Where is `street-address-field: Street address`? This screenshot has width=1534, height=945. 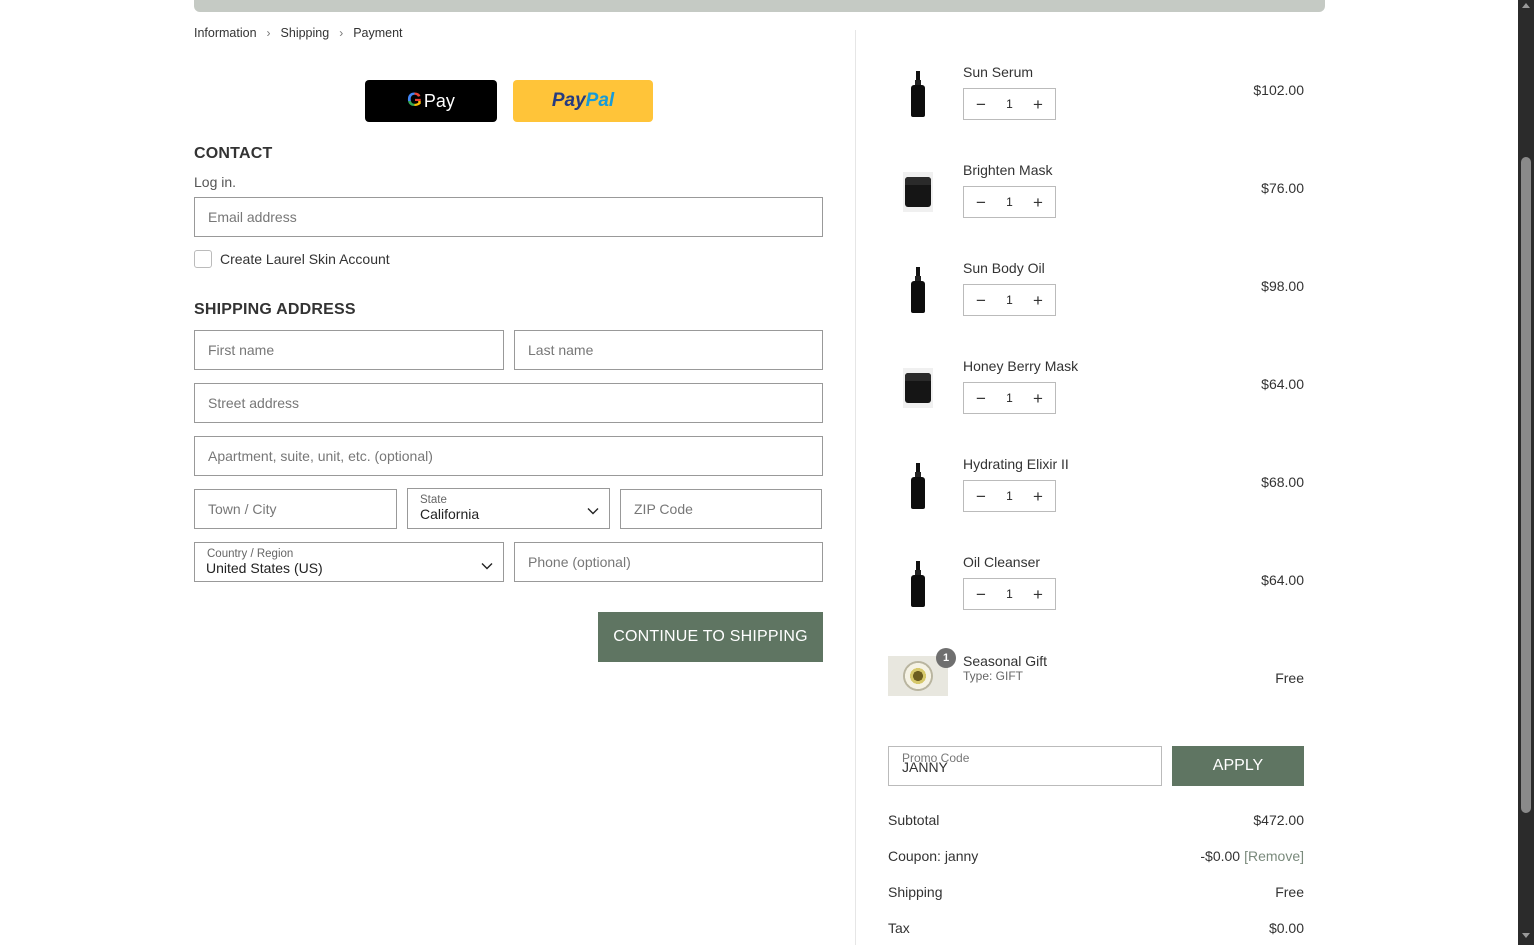 street-address-field: Street address is located at coordinates (508, 403).